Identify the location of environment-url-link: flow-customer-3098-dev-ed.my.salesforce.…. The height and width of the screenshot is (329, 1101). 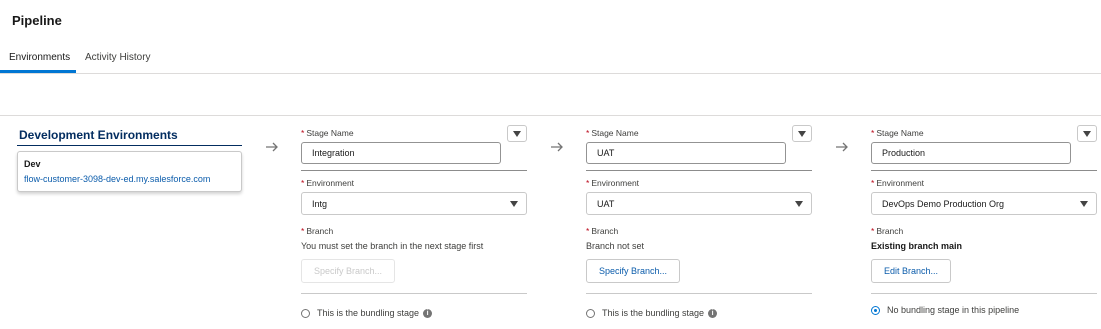
(117, 179).